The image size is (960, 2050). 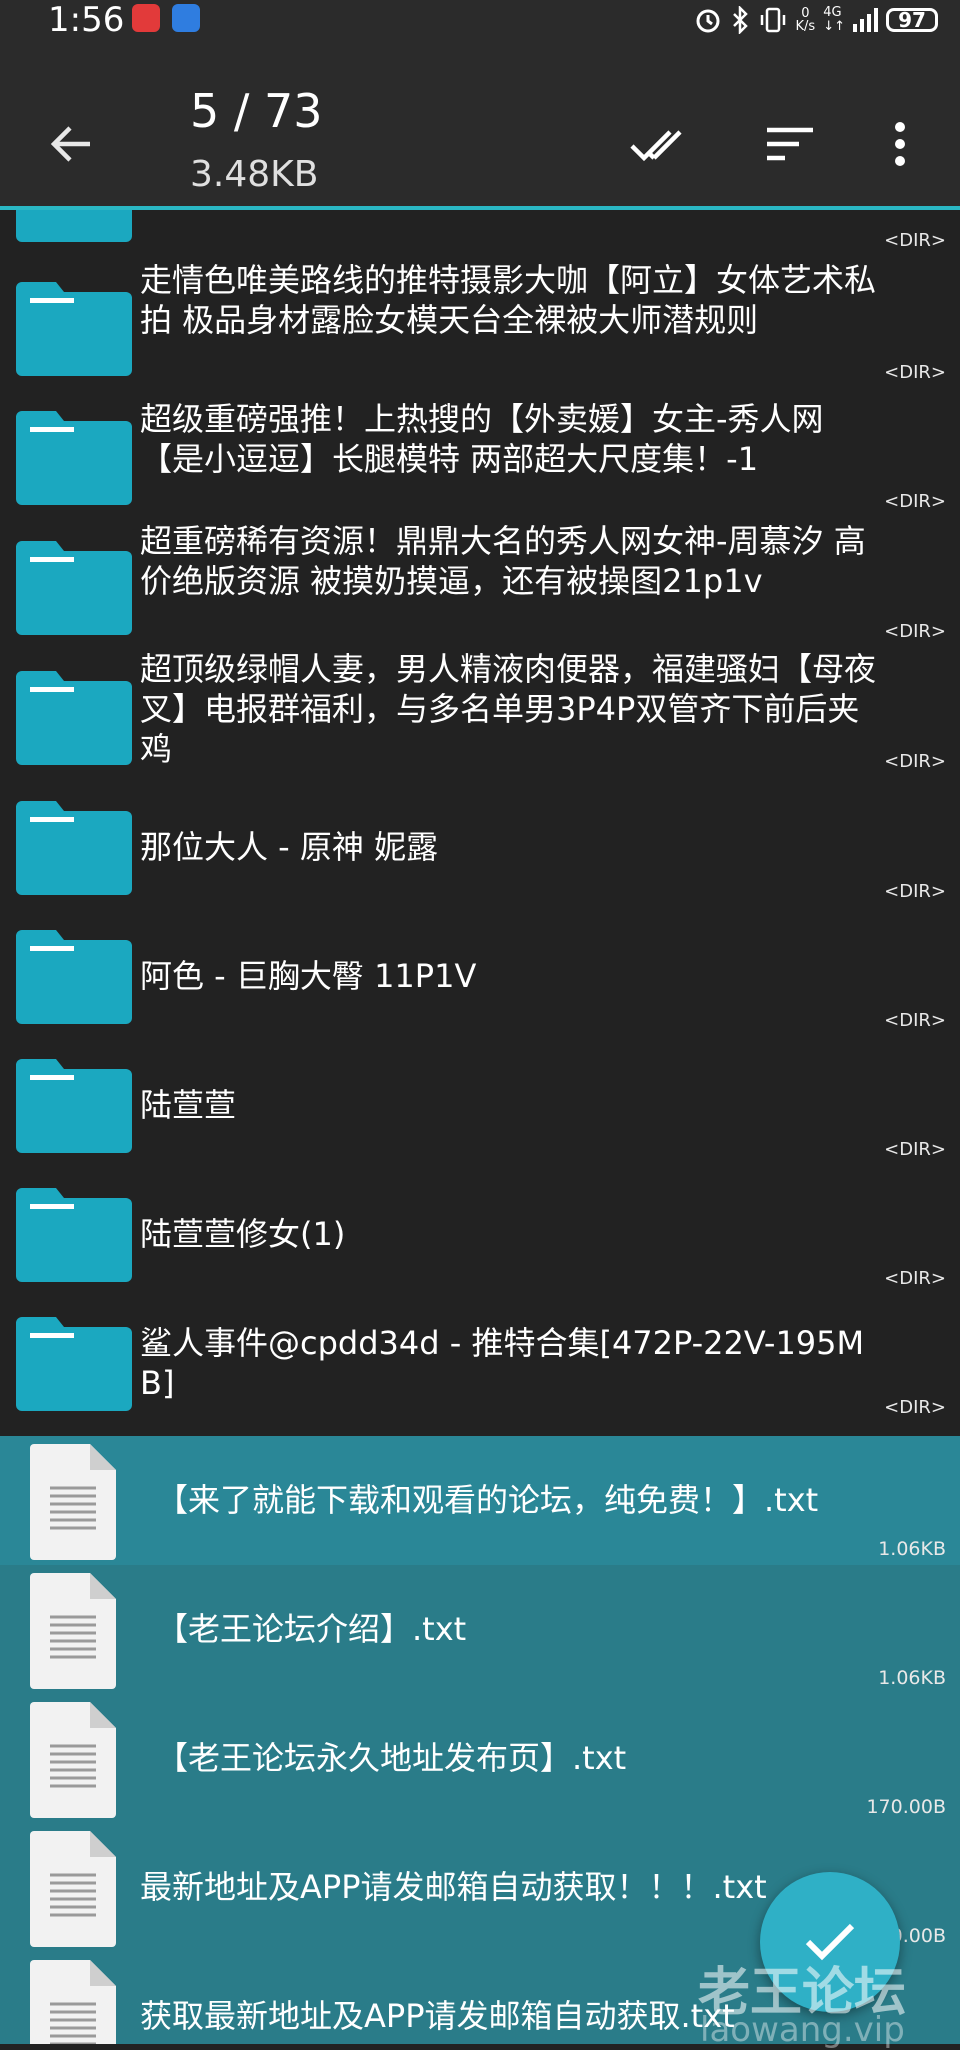 I want to click on list-item: 阿色 - 巨胸大臀 11P1V <DIR>, so click(x=480, y=970).